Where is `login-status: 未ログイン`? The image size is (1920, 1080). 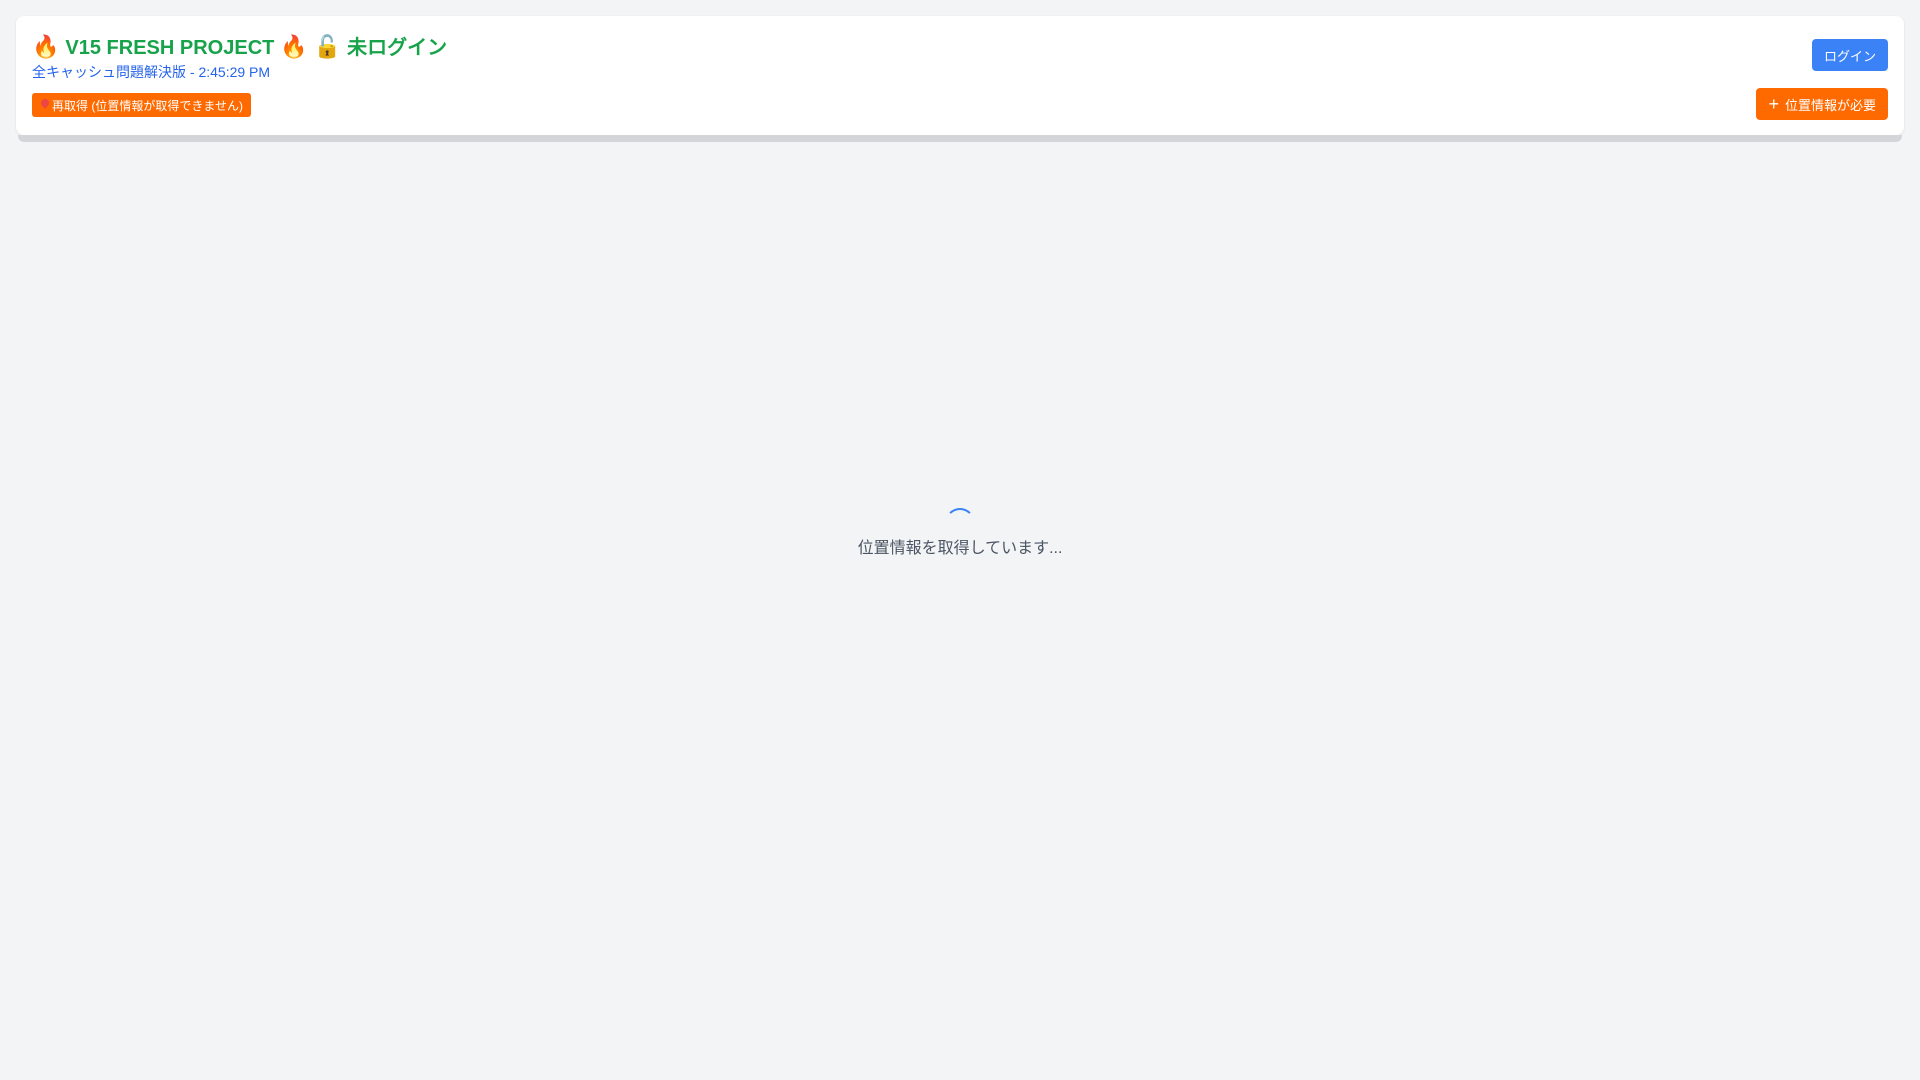
login-status: 未ログイン is located at coordinates (397, 48).